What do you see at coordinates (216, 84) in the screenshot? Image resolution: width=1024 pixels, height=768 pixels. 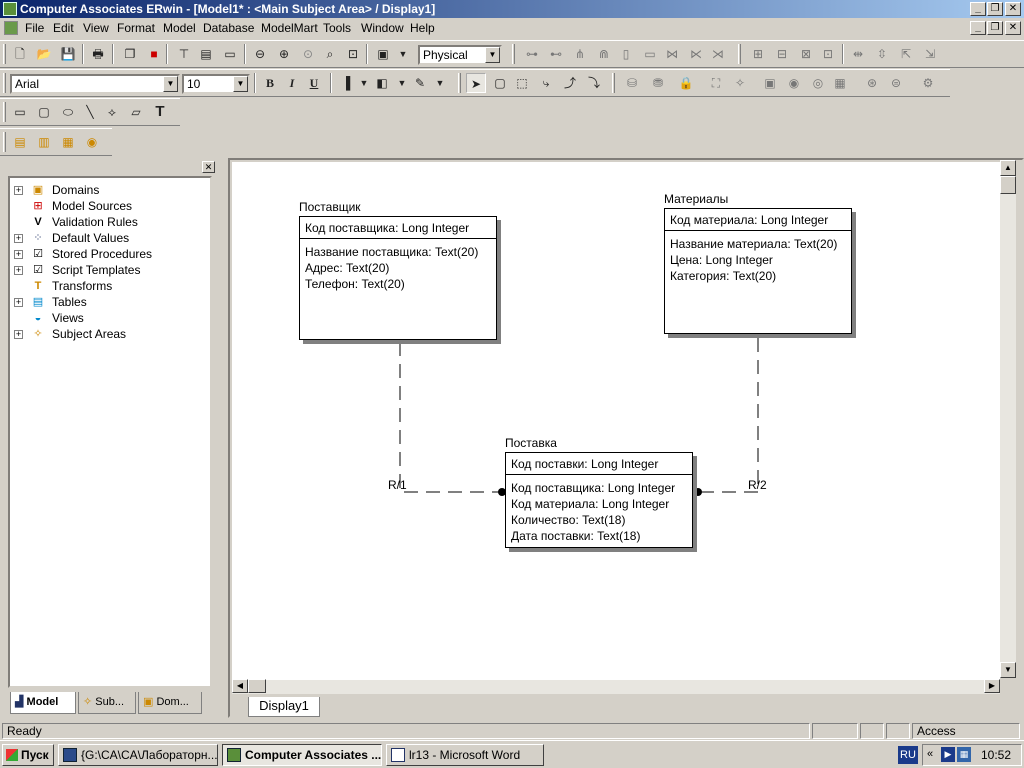 I see `font-size-select: 10 ▼` at bounding box center [216, 84].